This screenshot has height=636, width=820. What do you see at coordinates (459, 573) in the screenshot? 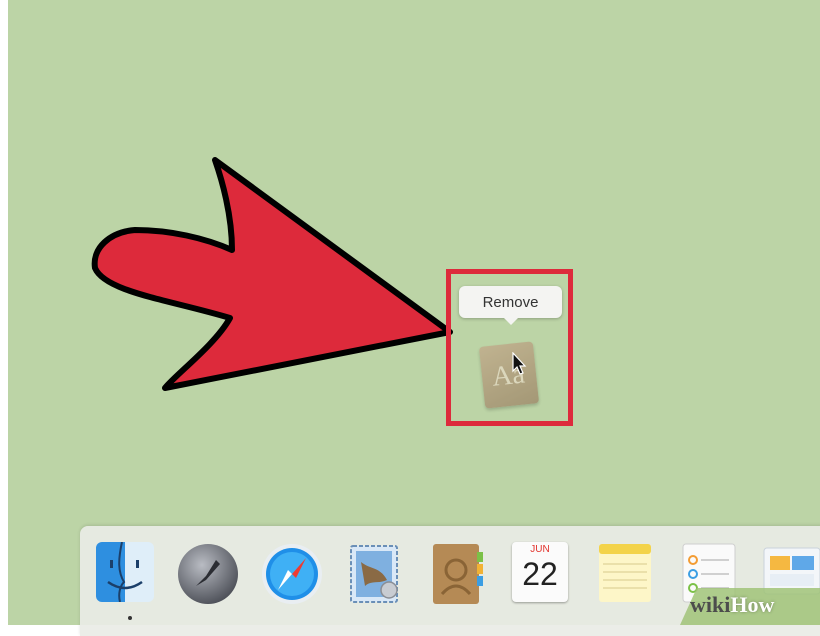
I see `contacts-icon` at bounding box center [459, 573].